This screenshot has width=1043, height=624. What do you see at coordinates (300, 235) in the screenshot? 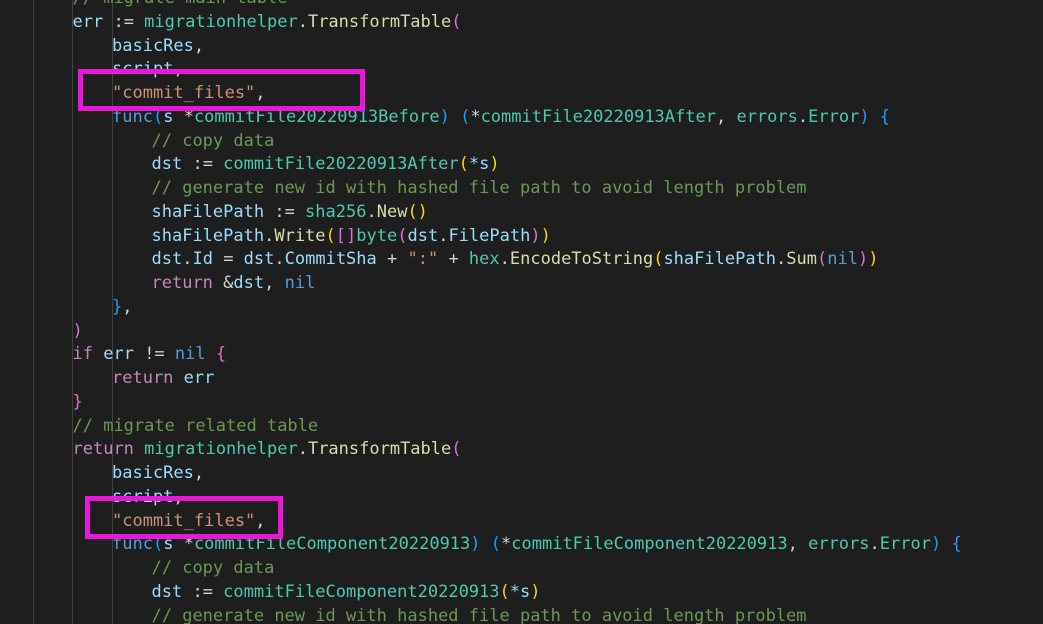
I see `code-token: Write` at bounding box center [300, 235].